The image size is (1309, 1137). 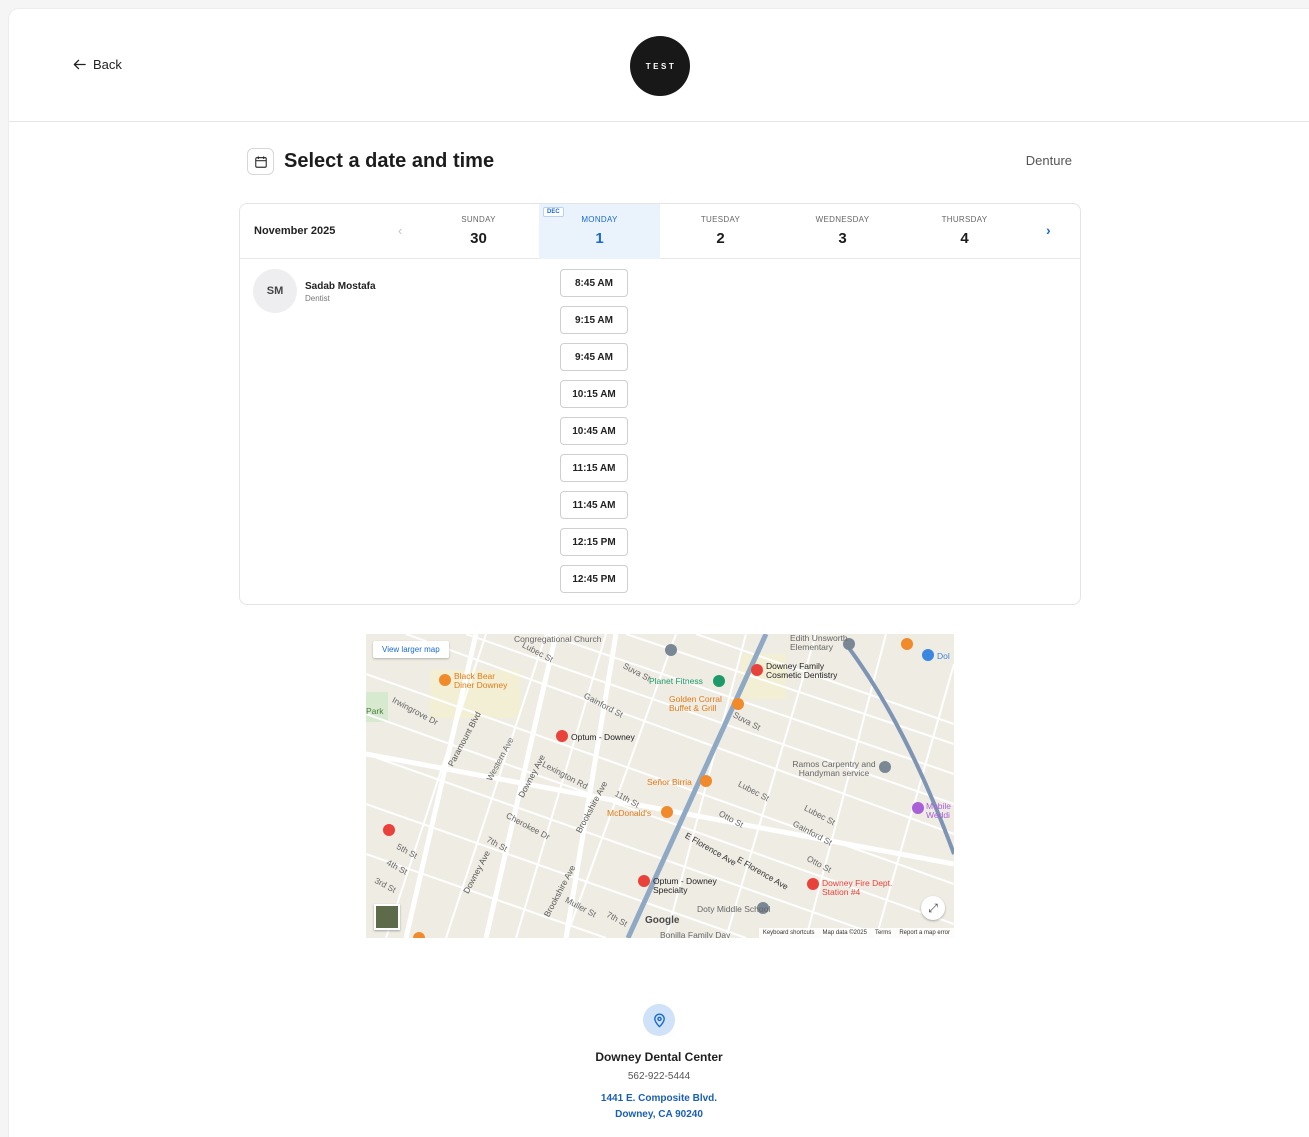 I want to click on day-name: THURSDAY, so click(x=964, y=219).